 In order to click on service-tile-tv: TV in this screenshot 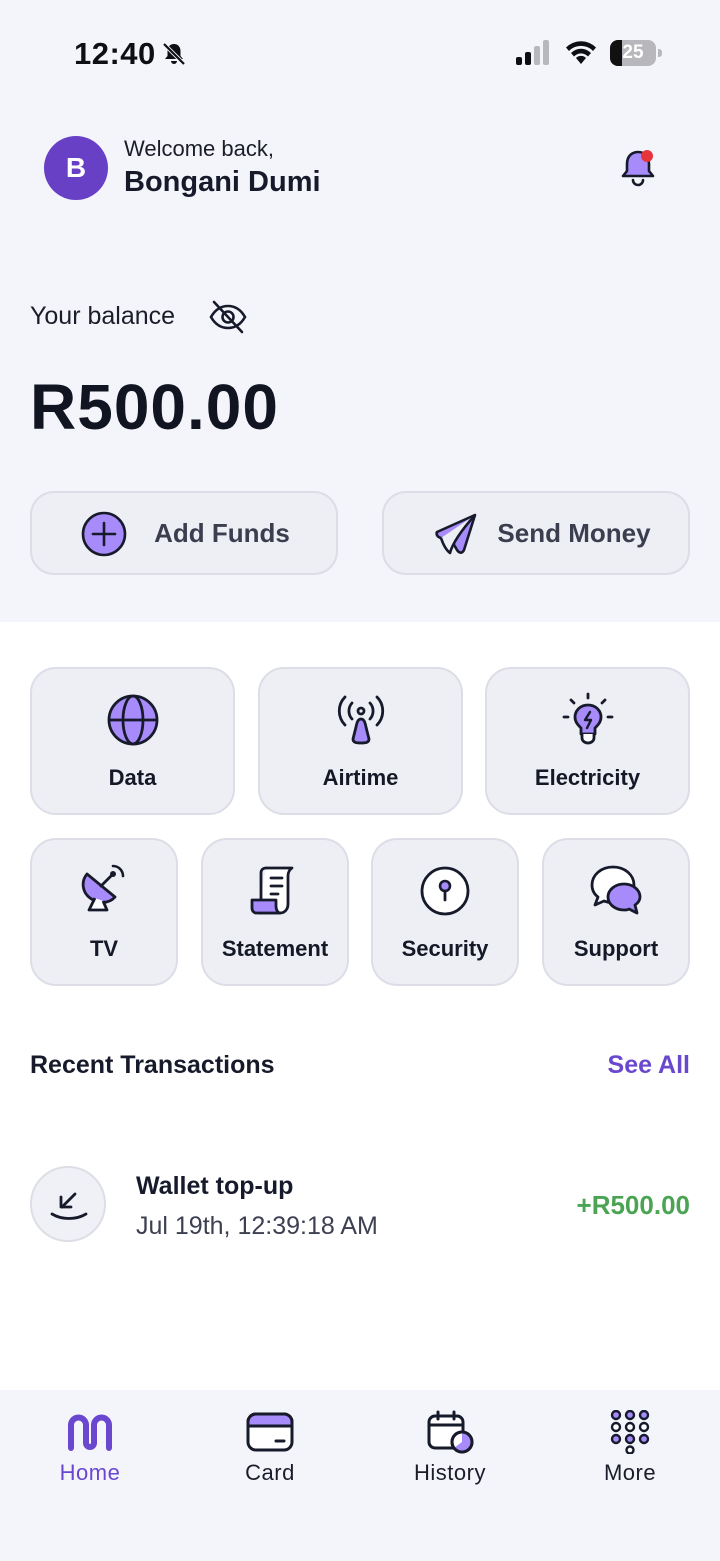, I will do `click(104, 912)`.